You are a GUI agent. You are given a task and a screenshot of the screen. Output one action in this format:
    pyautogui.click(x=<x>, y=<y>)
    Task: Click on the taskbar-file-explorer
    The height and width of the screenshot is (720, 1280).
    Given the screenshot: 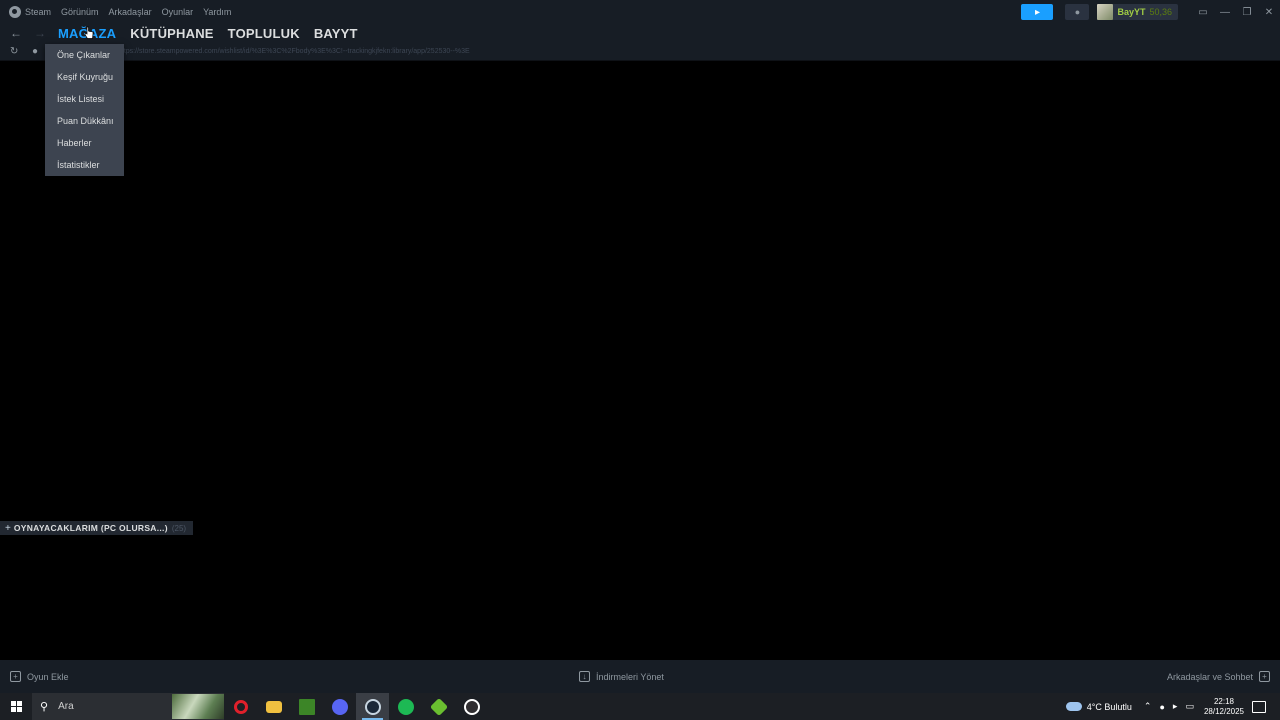 What is the action you would take?
    pyautogui.click(x=273, y=706)
    